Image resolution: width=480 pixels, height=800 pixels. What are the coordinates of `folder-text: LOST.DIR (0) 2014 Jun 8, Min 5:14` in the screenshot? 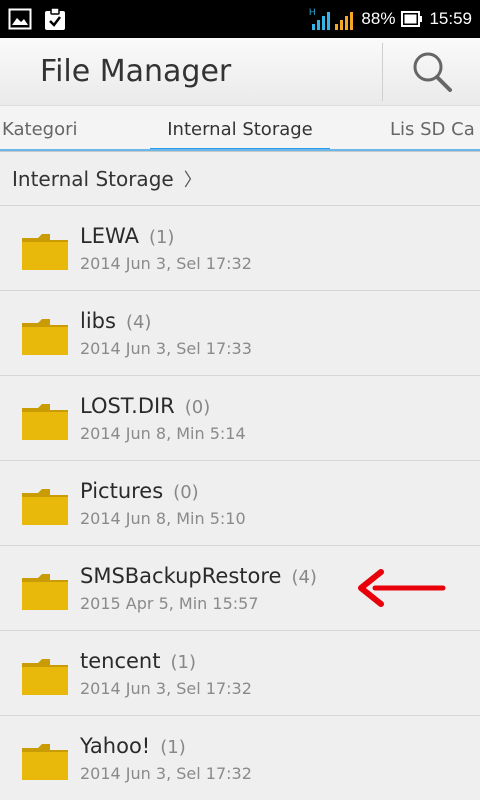 It's located at (163, 418).